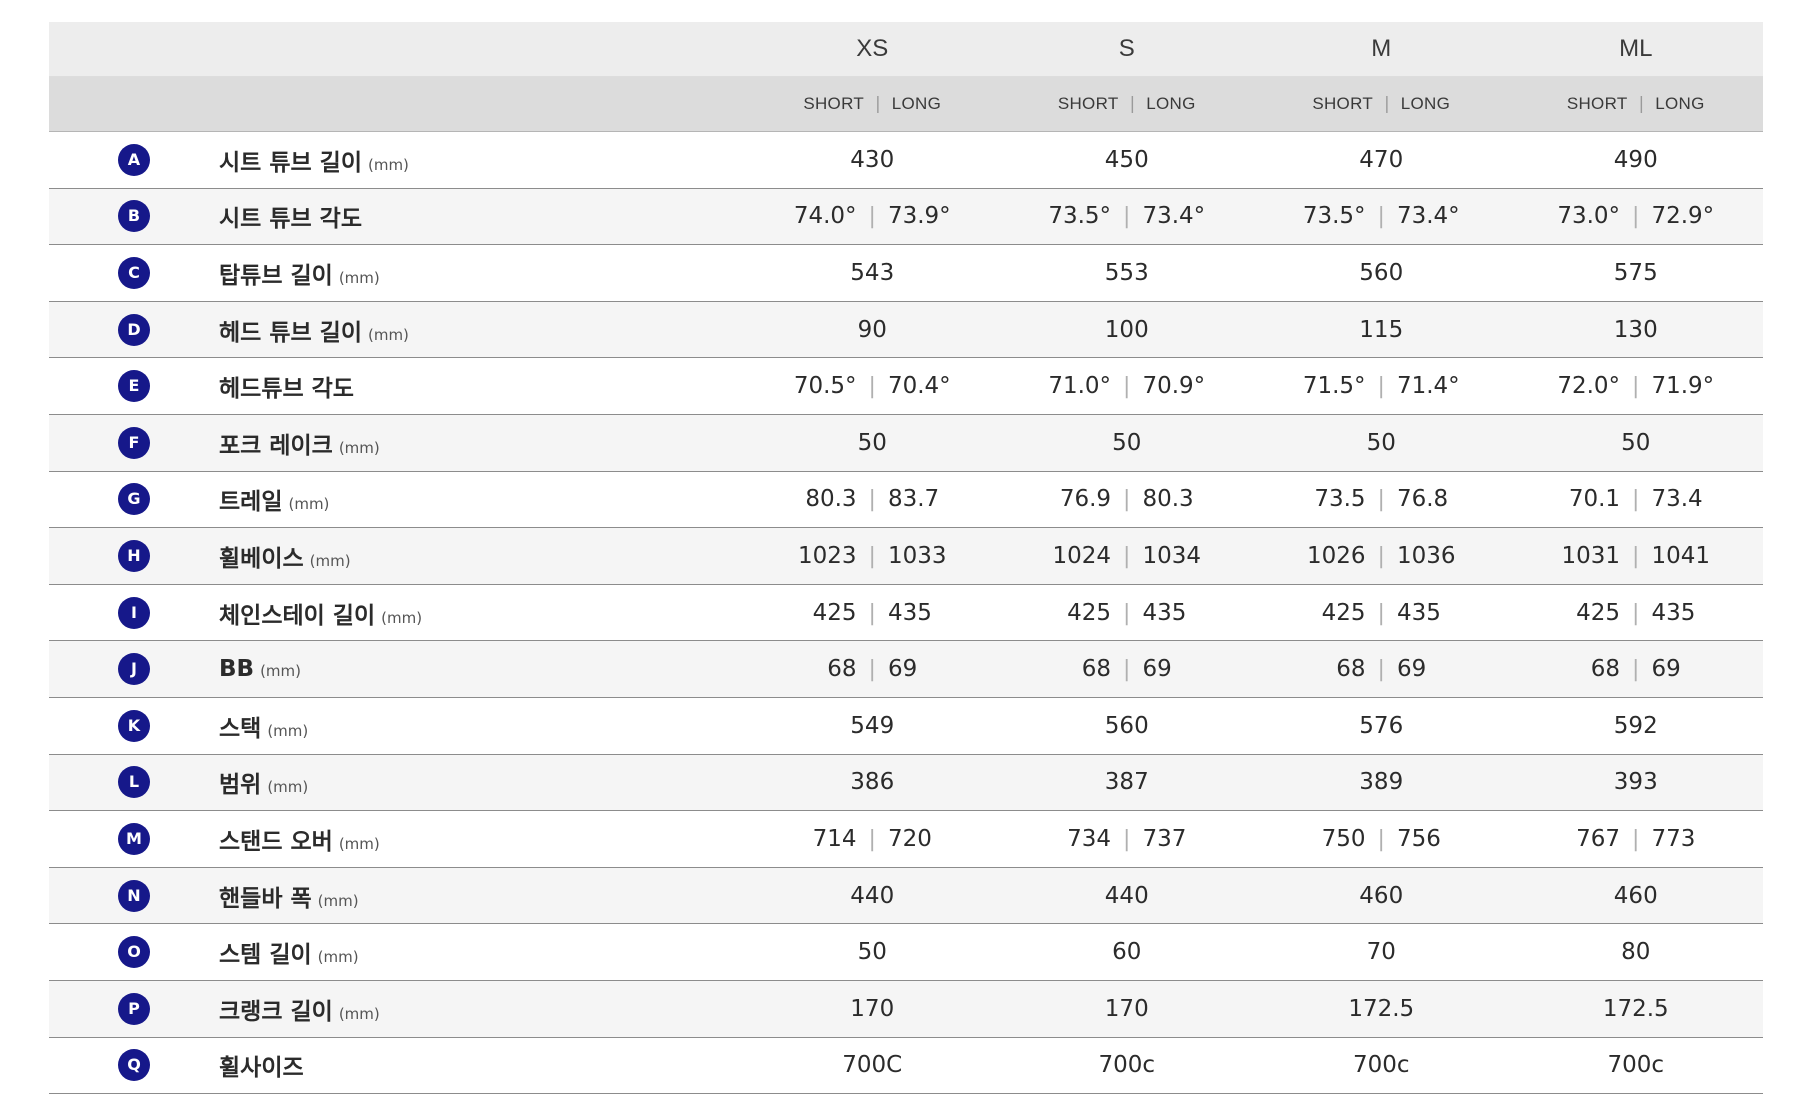  I want to click on value-cell: 100, so click(1126, 330).